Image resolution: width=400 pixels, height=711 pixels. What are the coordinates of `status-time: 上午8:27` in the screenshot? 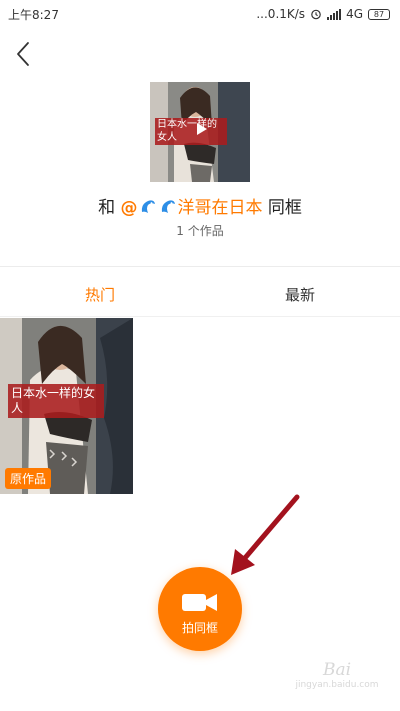 It's located at (33, 14).